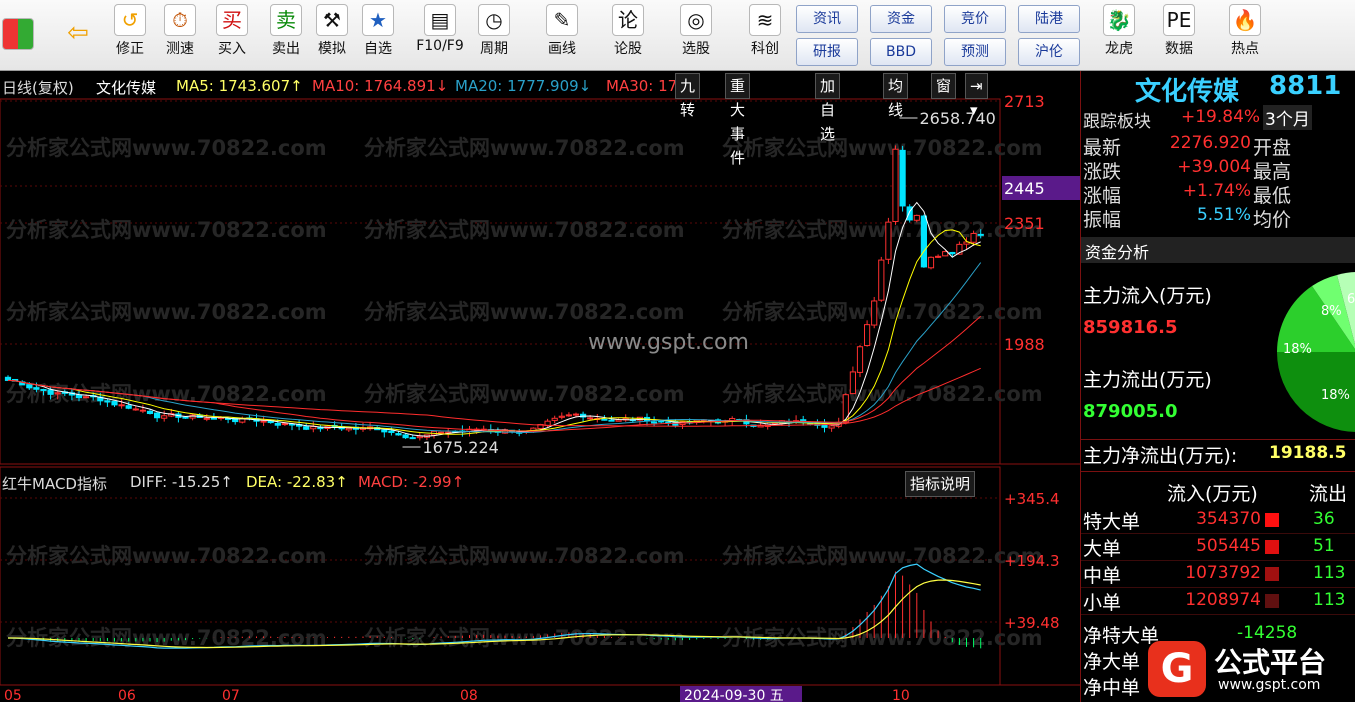 This screenshot has width=1355, height=702. Describe the element at coordinates (1245, 29) in the screenshot. I see `toolbar-button-16: 🔥 热点` at that location.